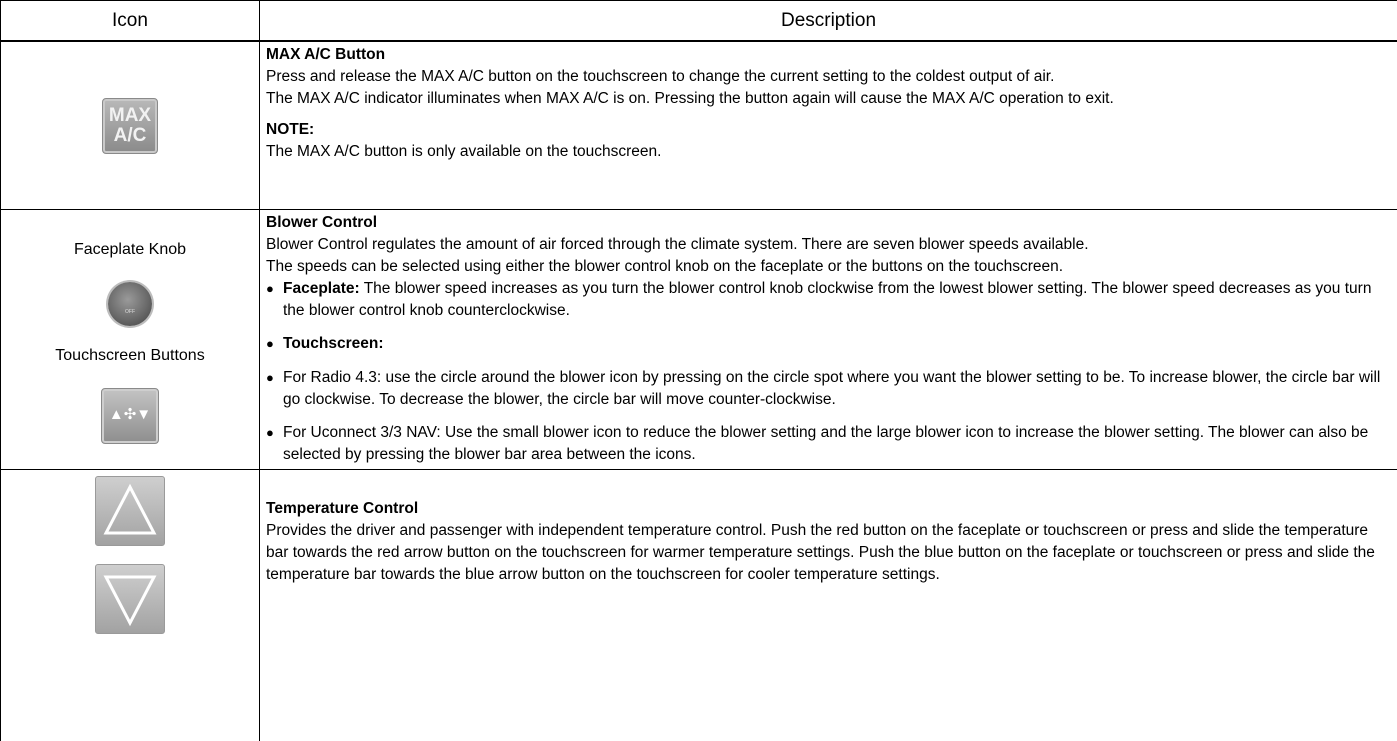 This screenshot has height=741, width=1397. What do you see at coordinates (130, 136) in the screenshot?
I see `max-ac-icon-line2: A/C` at bounding box center [130, 136].